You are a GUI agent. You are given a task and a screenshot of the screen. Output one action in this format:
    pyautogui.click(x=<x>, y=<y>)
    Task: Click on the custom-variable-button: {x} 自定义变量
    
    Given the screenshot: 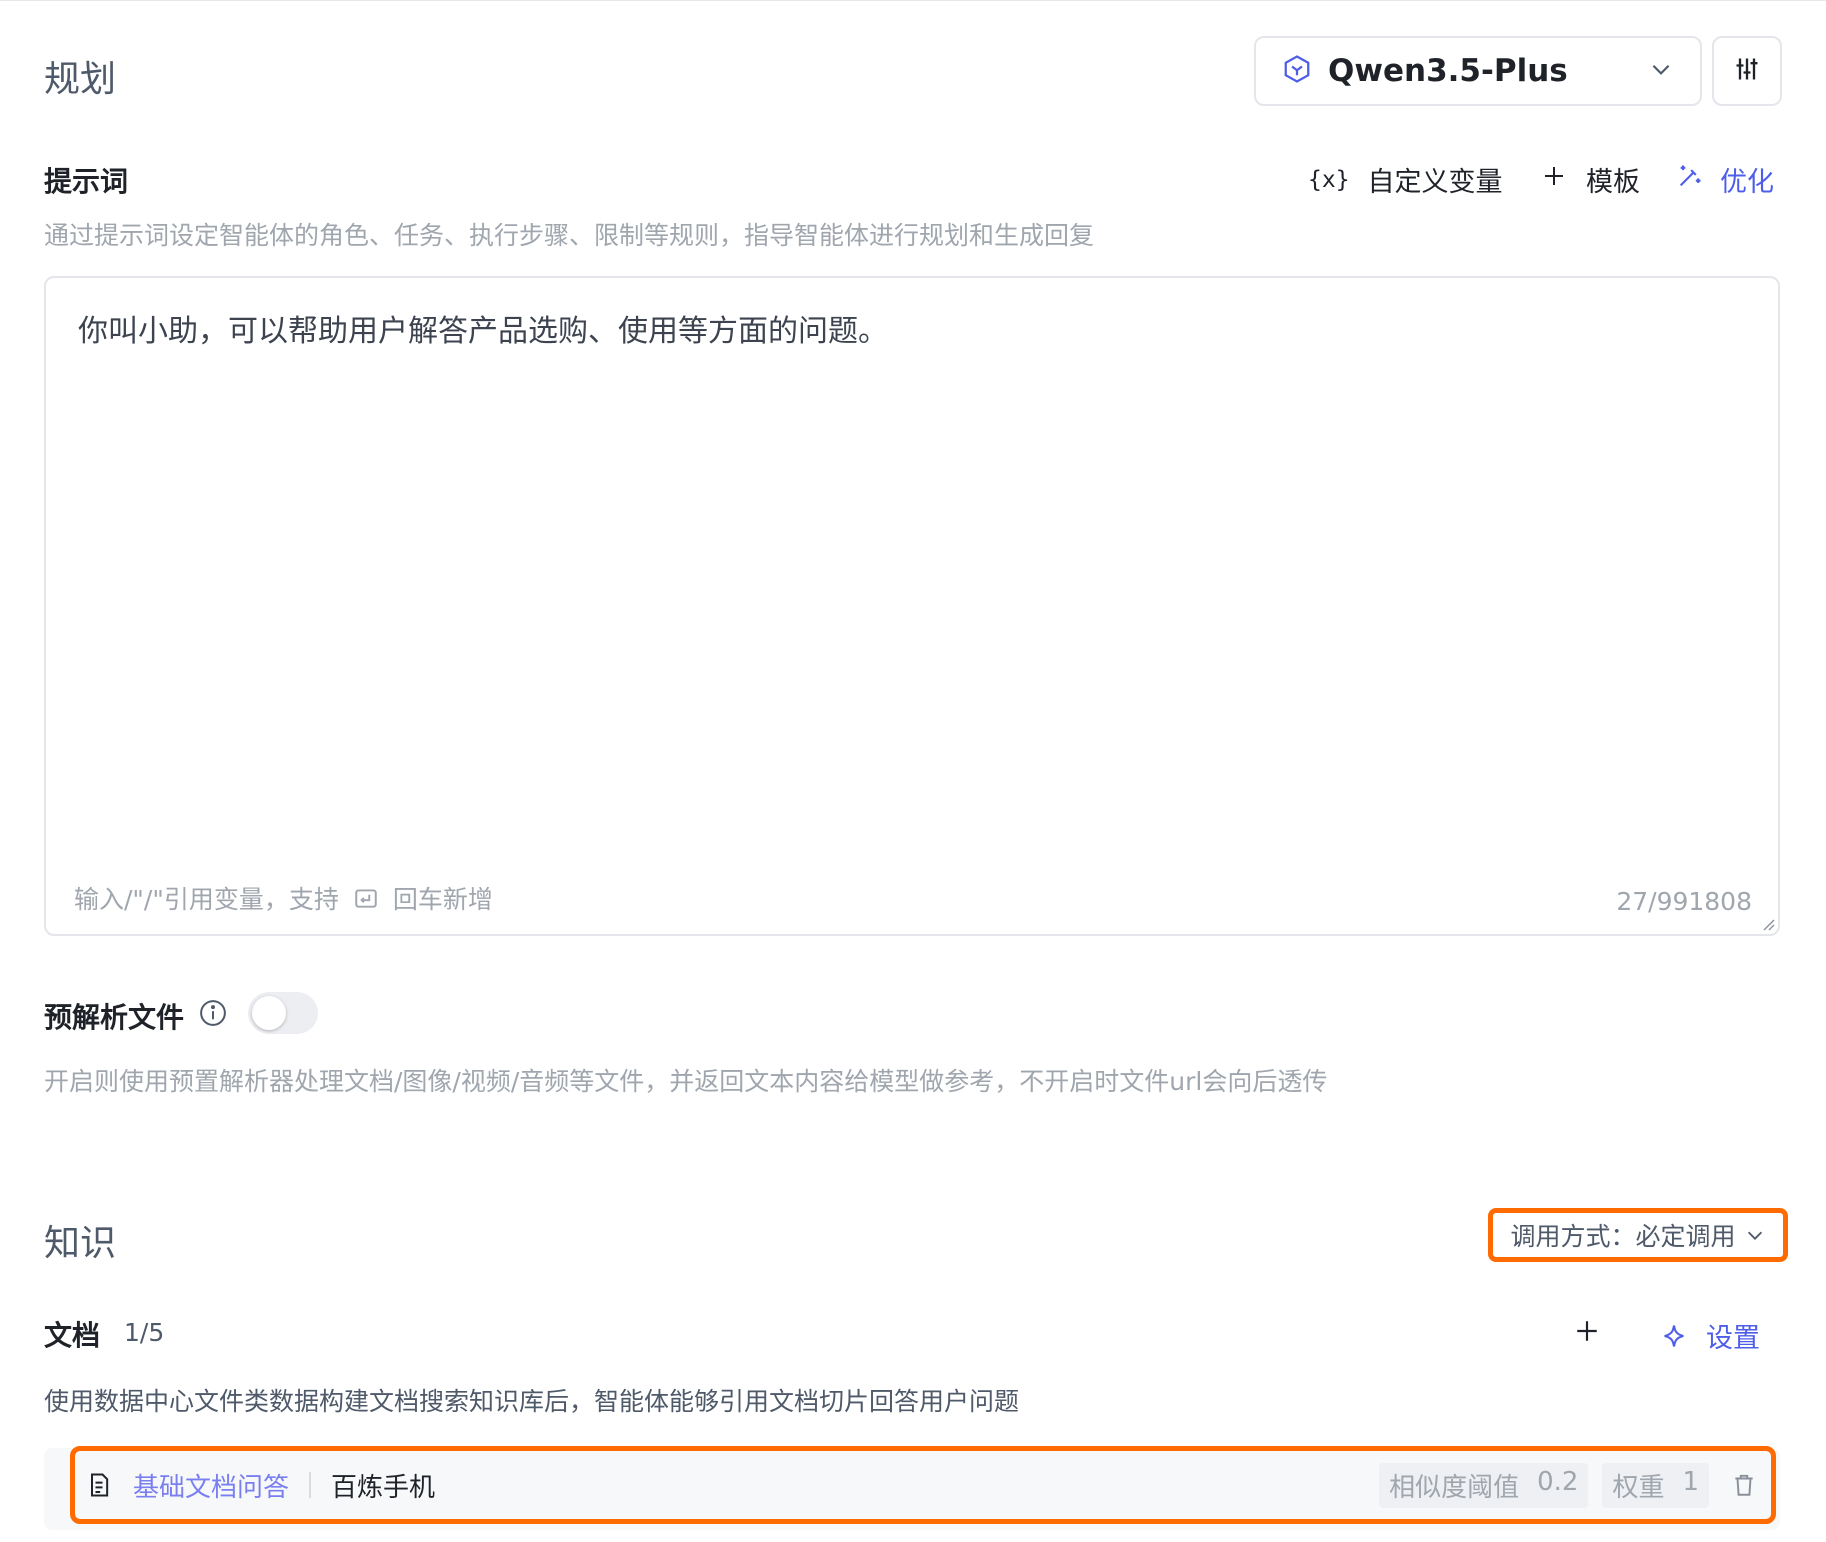 What is the action you would take?
    pyautogui.click(x=1405, y=179)
    